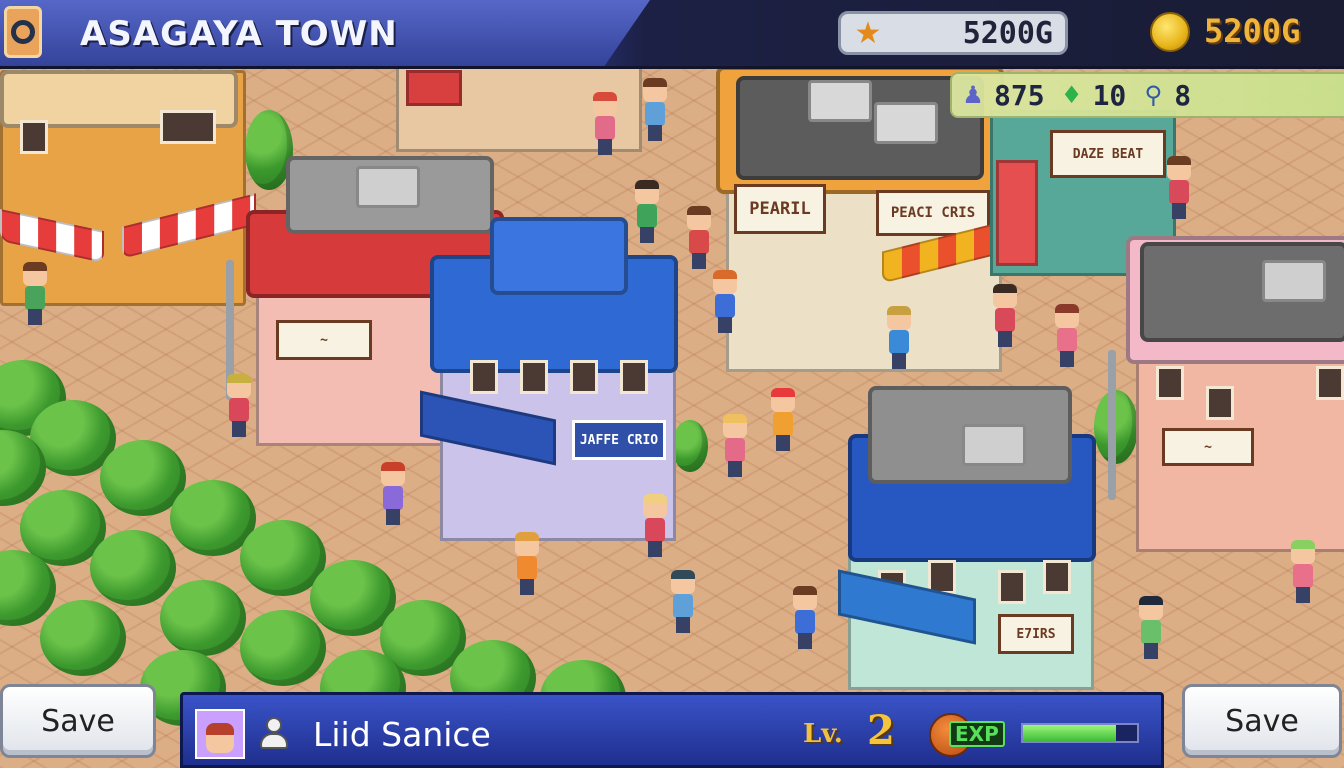 The image size is (1344, 768). Describe the element at coordinates (78, 721) in the screenshot. I see `save-button-left: Save` at that location.